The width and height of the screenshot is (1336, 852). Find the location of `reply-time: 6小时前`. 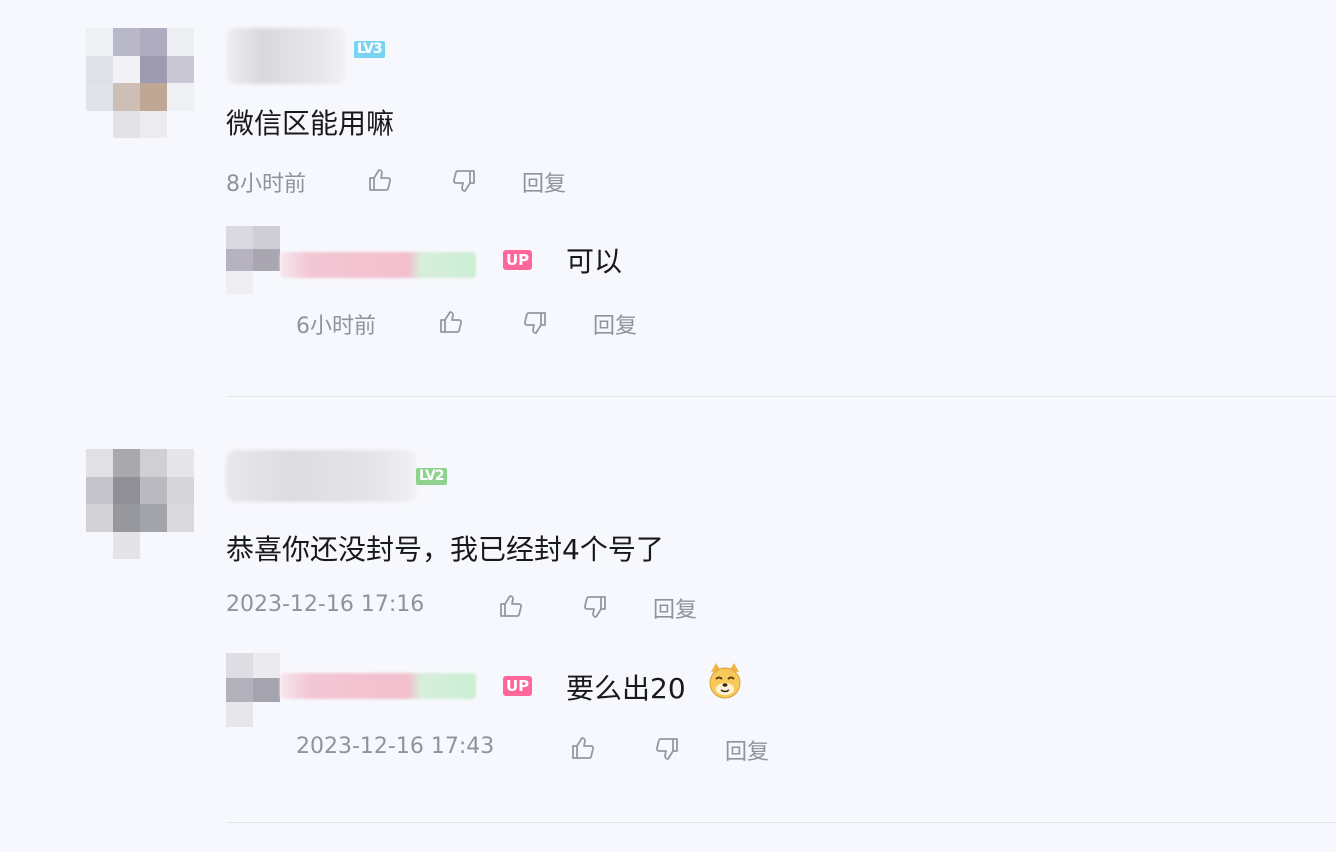

reply-time: 6小时前 is located at coordinates (336, 326).